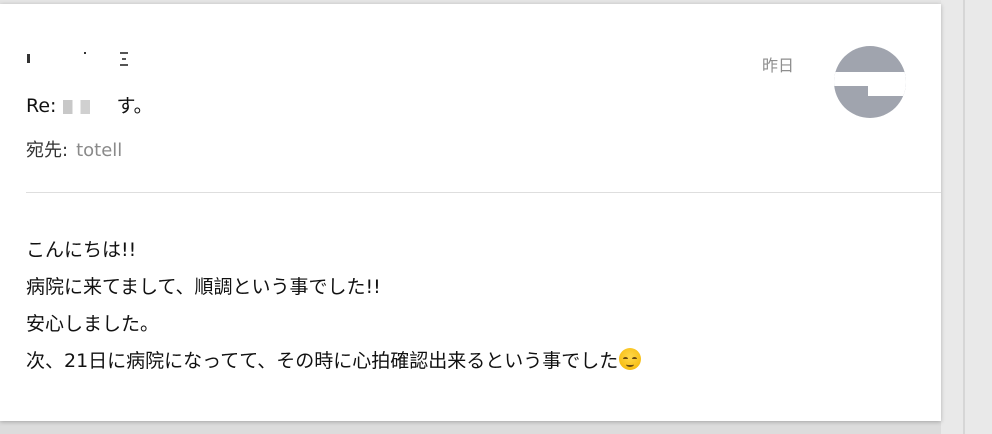  I want to click on sender-name-redacted, so click(81, 58).